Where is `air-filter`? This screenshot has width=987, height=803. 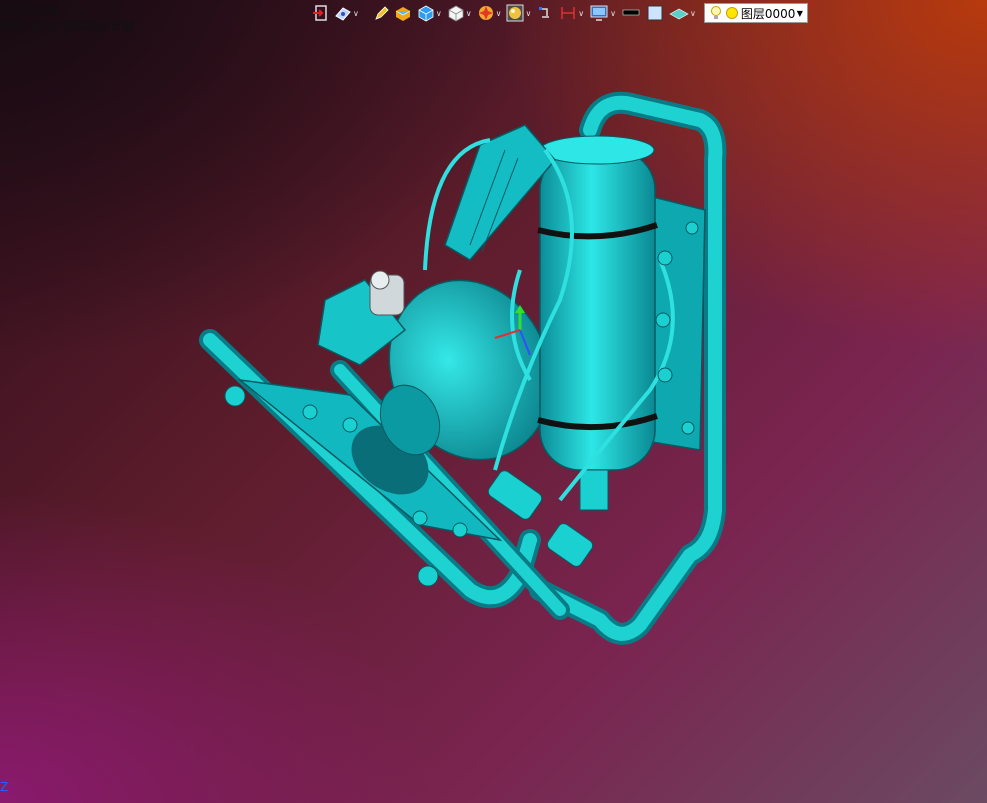 air-filter is located at coordinates (500, 192).